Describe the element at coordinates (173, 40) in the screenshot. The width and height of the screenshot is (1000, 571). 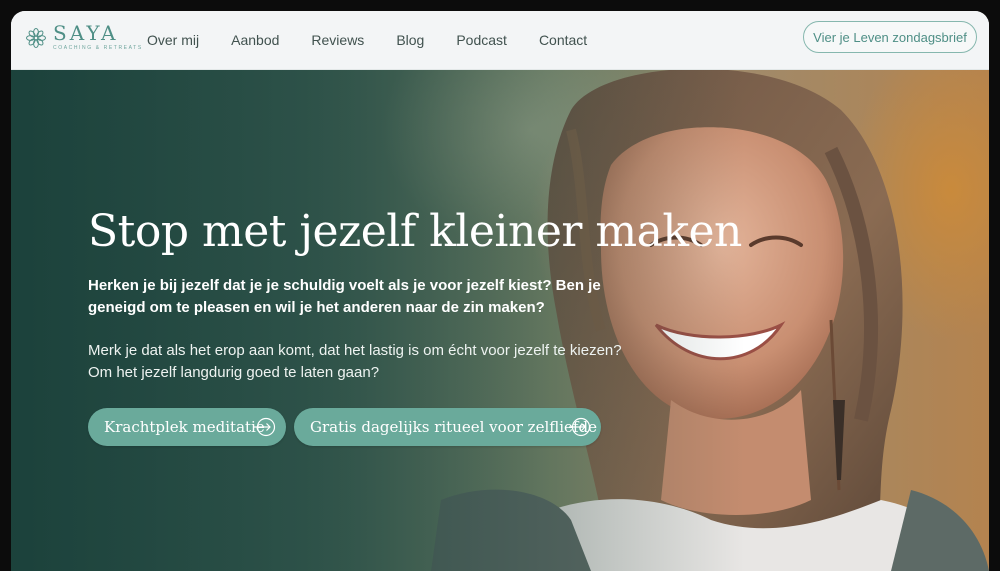
I see `nav-over-mij: Over mij` at that location.